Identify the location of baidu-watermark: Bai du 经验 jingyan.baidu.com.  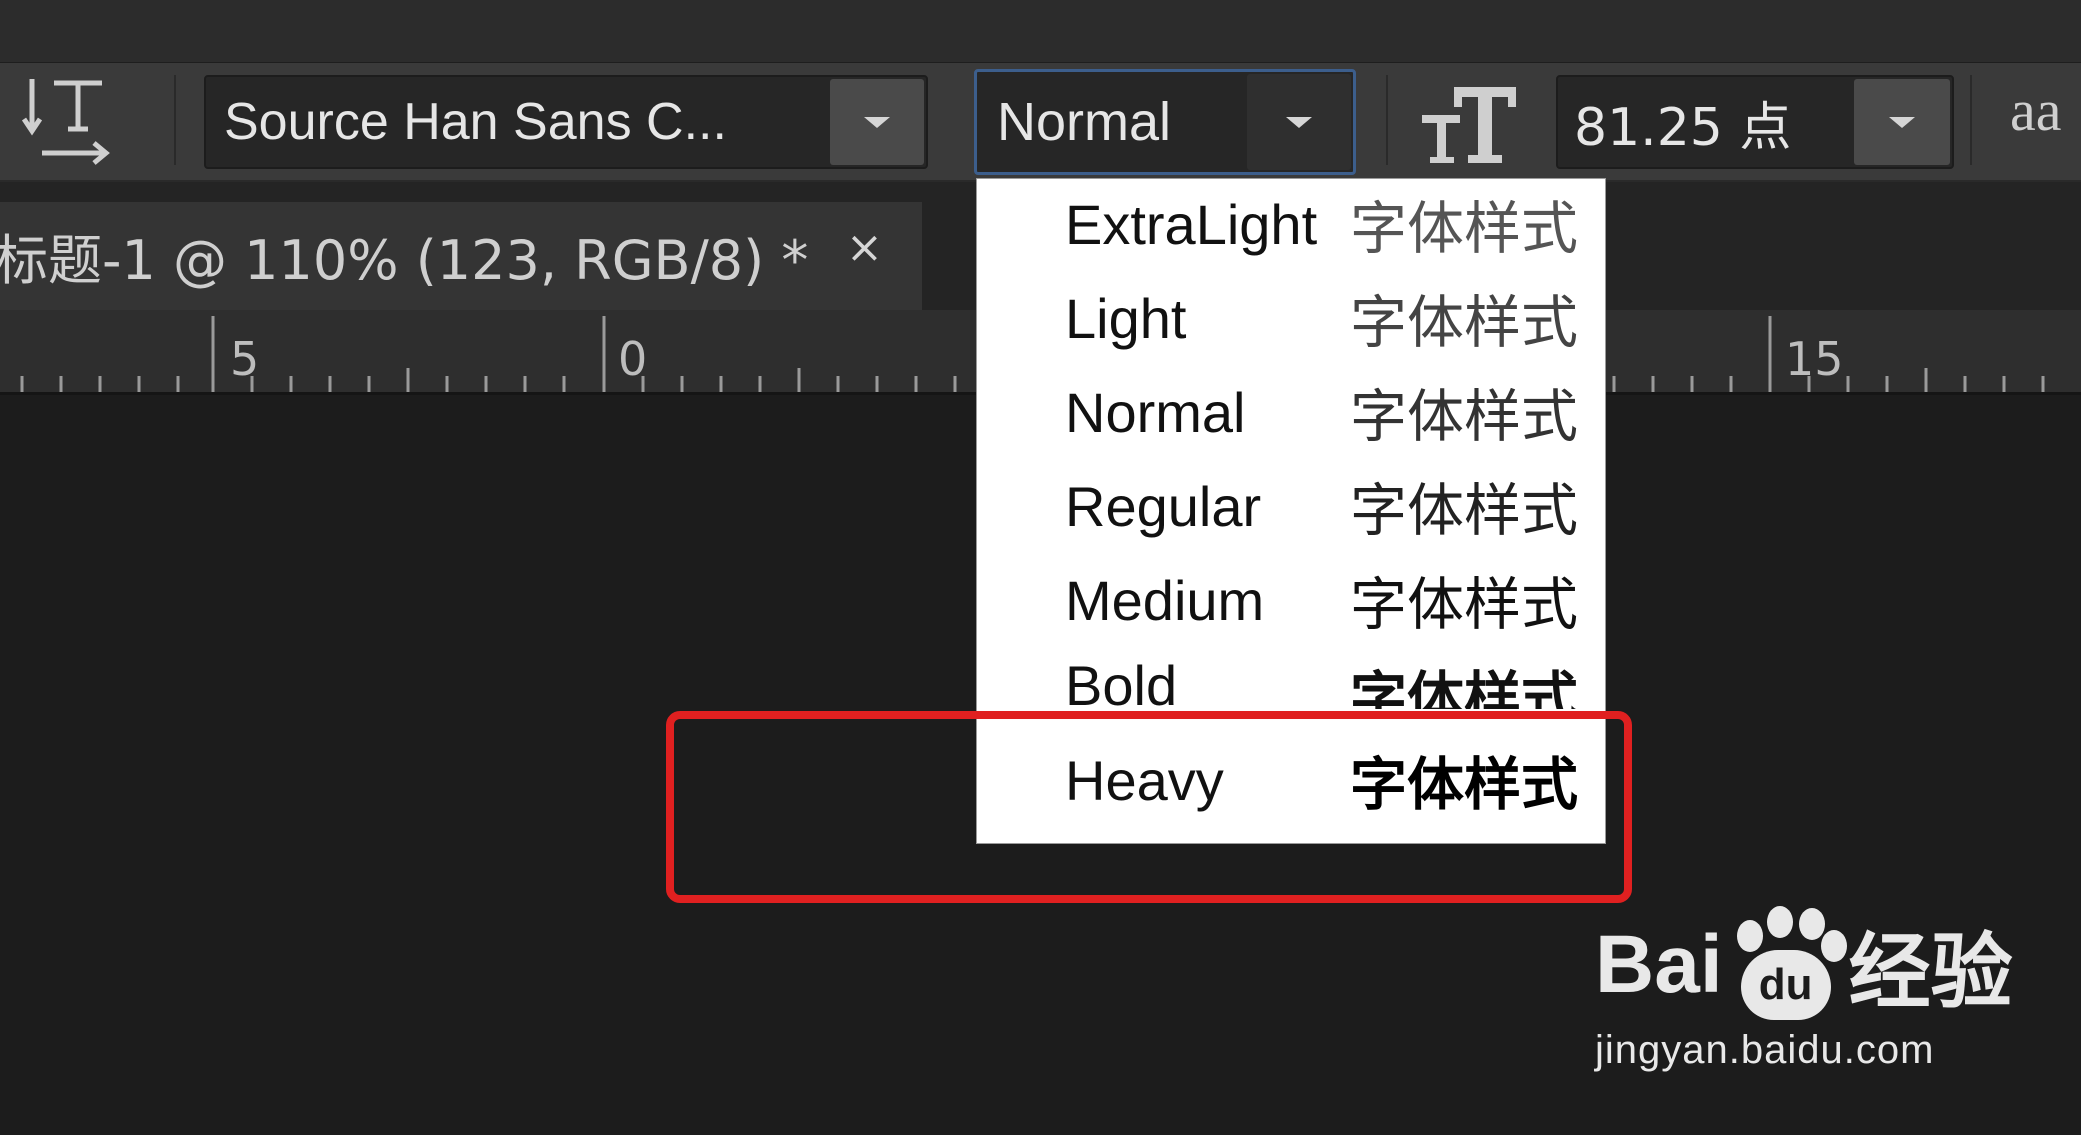
(1804, 989).